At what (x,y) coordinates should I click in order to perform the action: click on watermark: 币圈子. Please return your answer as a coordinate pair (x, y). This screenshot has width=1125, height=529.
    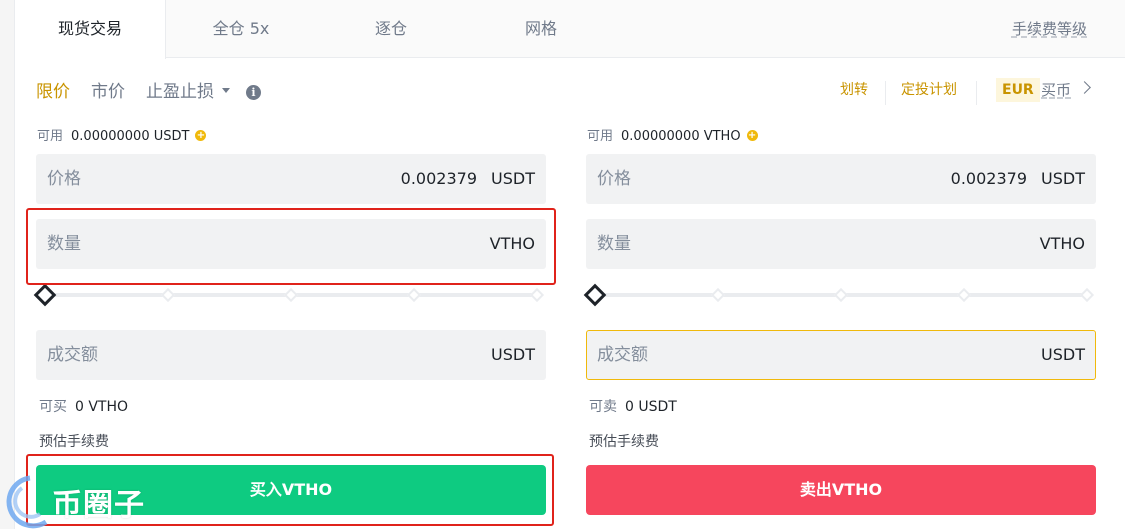
    Looking at the image, I should click on (80, 499).